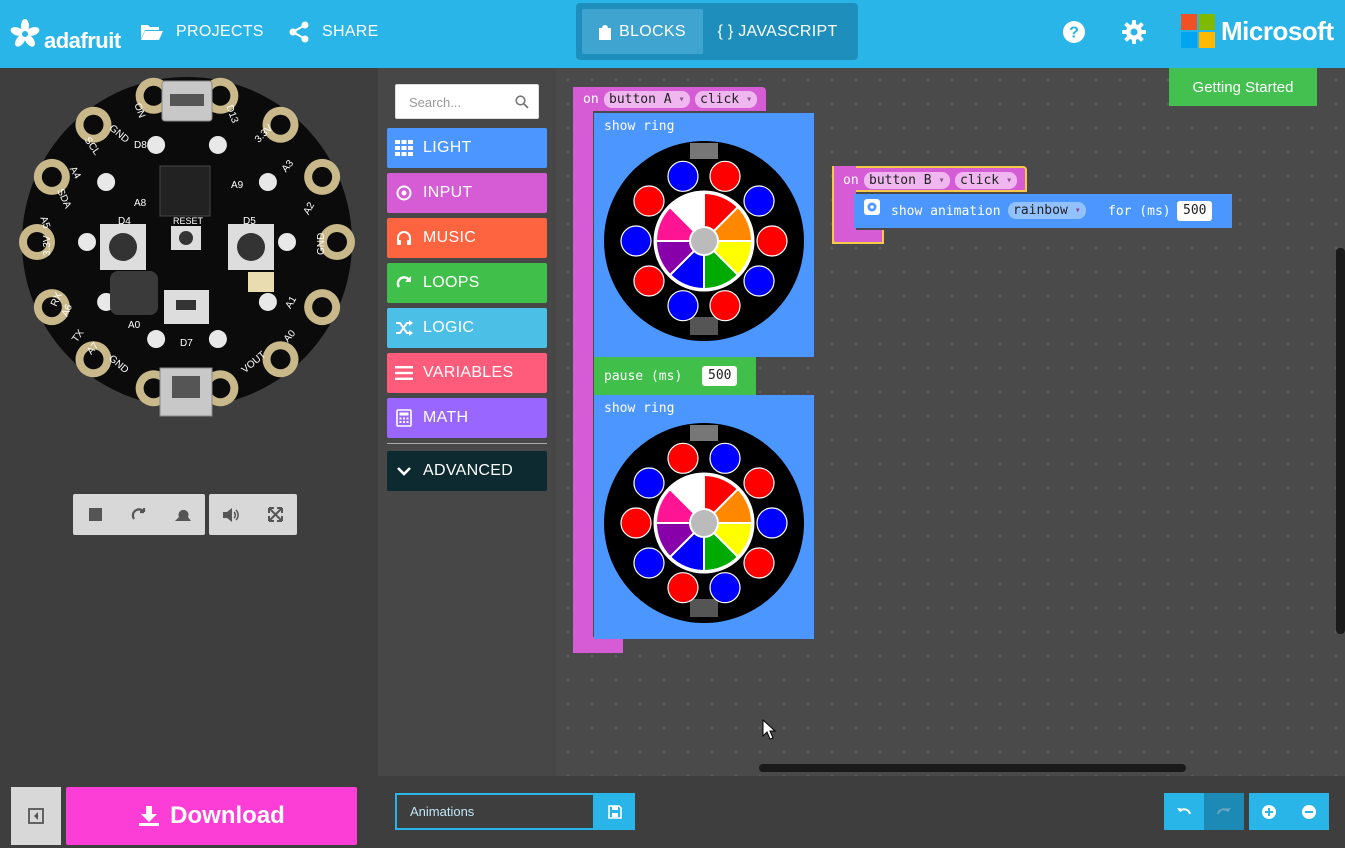 This screenshot has width=1345, height=848. What do you see at coordinates (1047, 210) in the screenshot?
I see `animation-dropdown: rainbow` at bounding box center [1047, 210].